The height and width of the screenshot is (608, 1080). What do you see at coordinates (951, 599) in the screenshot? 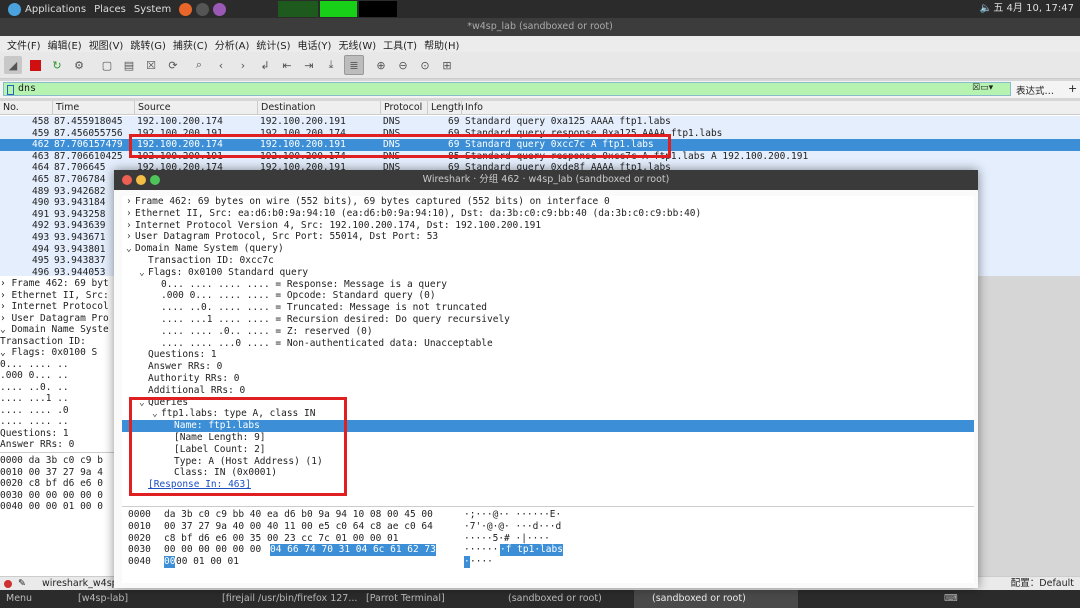
I see `keyboard-icon: ⌨` at bounding box center [951, 599].